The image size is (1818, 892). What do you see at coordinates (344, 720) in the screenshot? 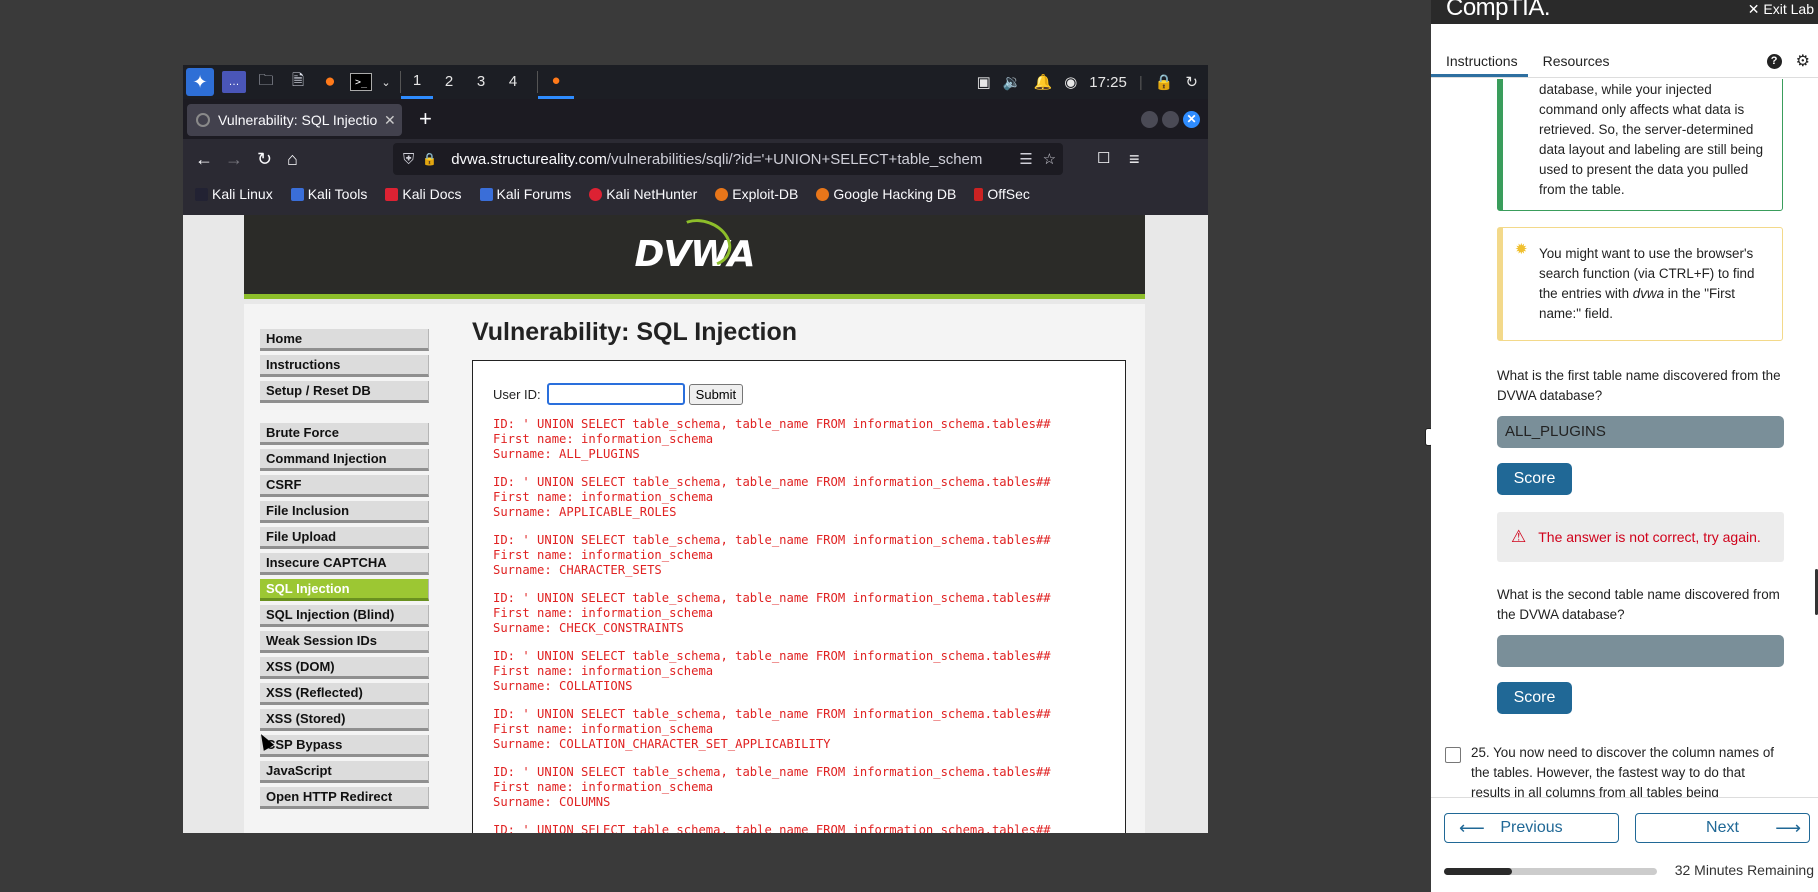
I see `menu-item-xss-stored: XSS (Stored)` at bounding box center [344, 720].